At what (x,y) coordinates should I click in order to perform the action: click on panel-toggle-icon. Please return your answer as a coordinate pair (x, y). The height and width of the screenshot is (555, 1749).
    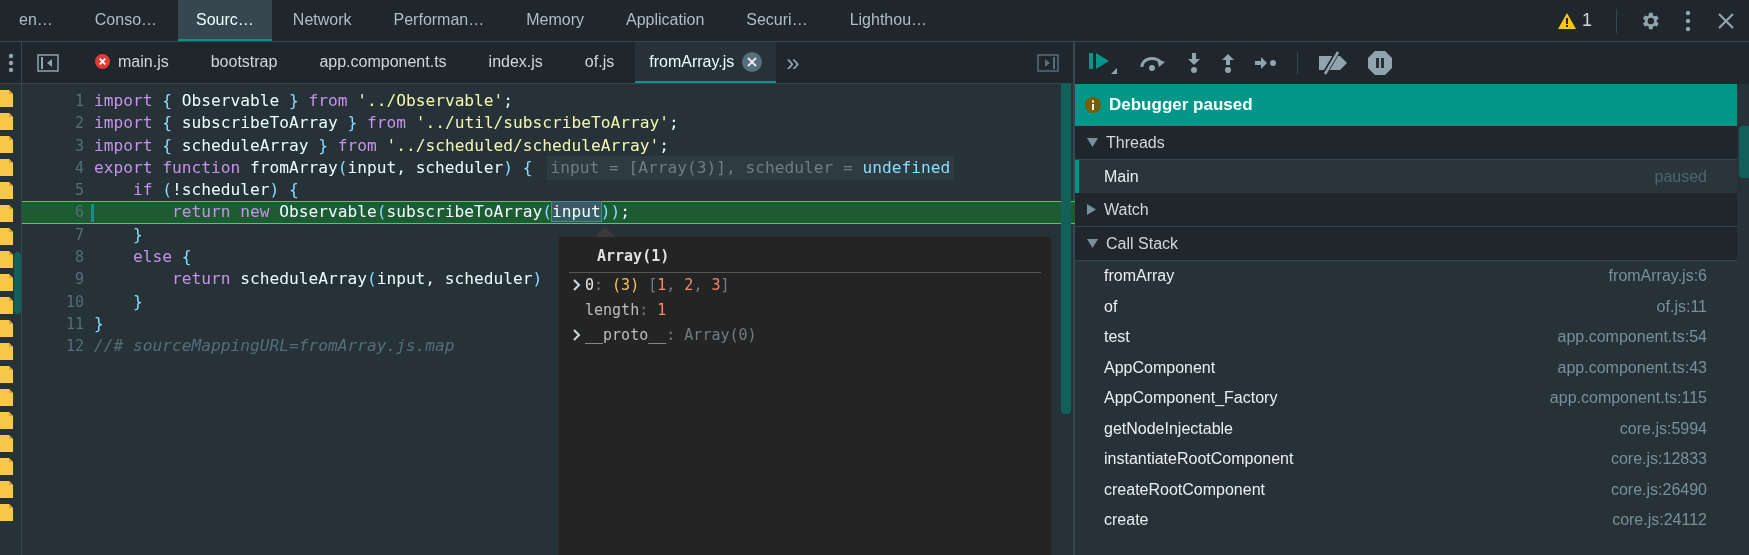
    Looking at the image, I should click on (1048, 62).